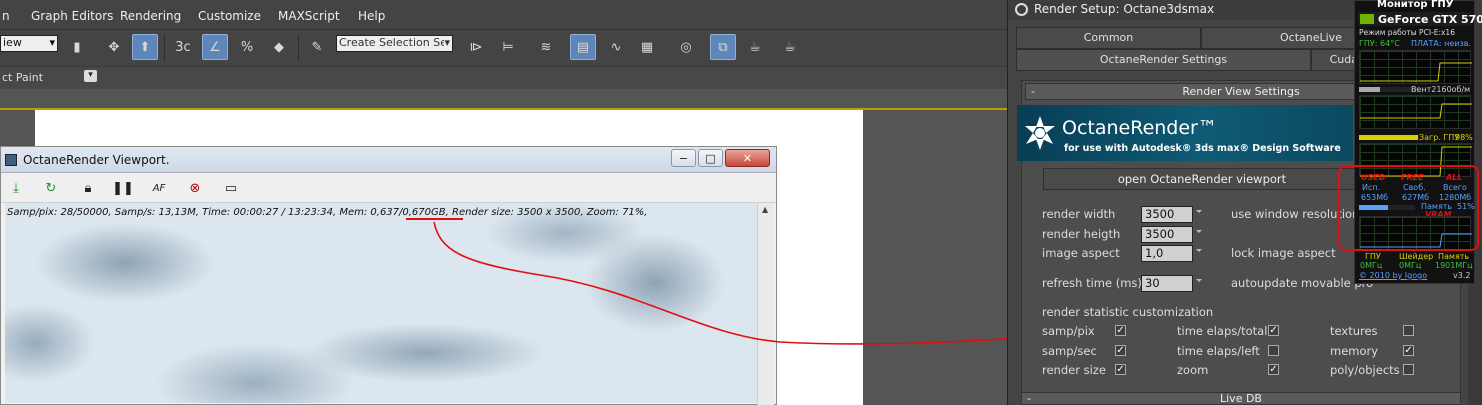 This screenshot has height=405, width=1482. What do you see at coordinates (1389, 137) in the screenshot?
I see `load-bar` at bounding box center [1389, 137].